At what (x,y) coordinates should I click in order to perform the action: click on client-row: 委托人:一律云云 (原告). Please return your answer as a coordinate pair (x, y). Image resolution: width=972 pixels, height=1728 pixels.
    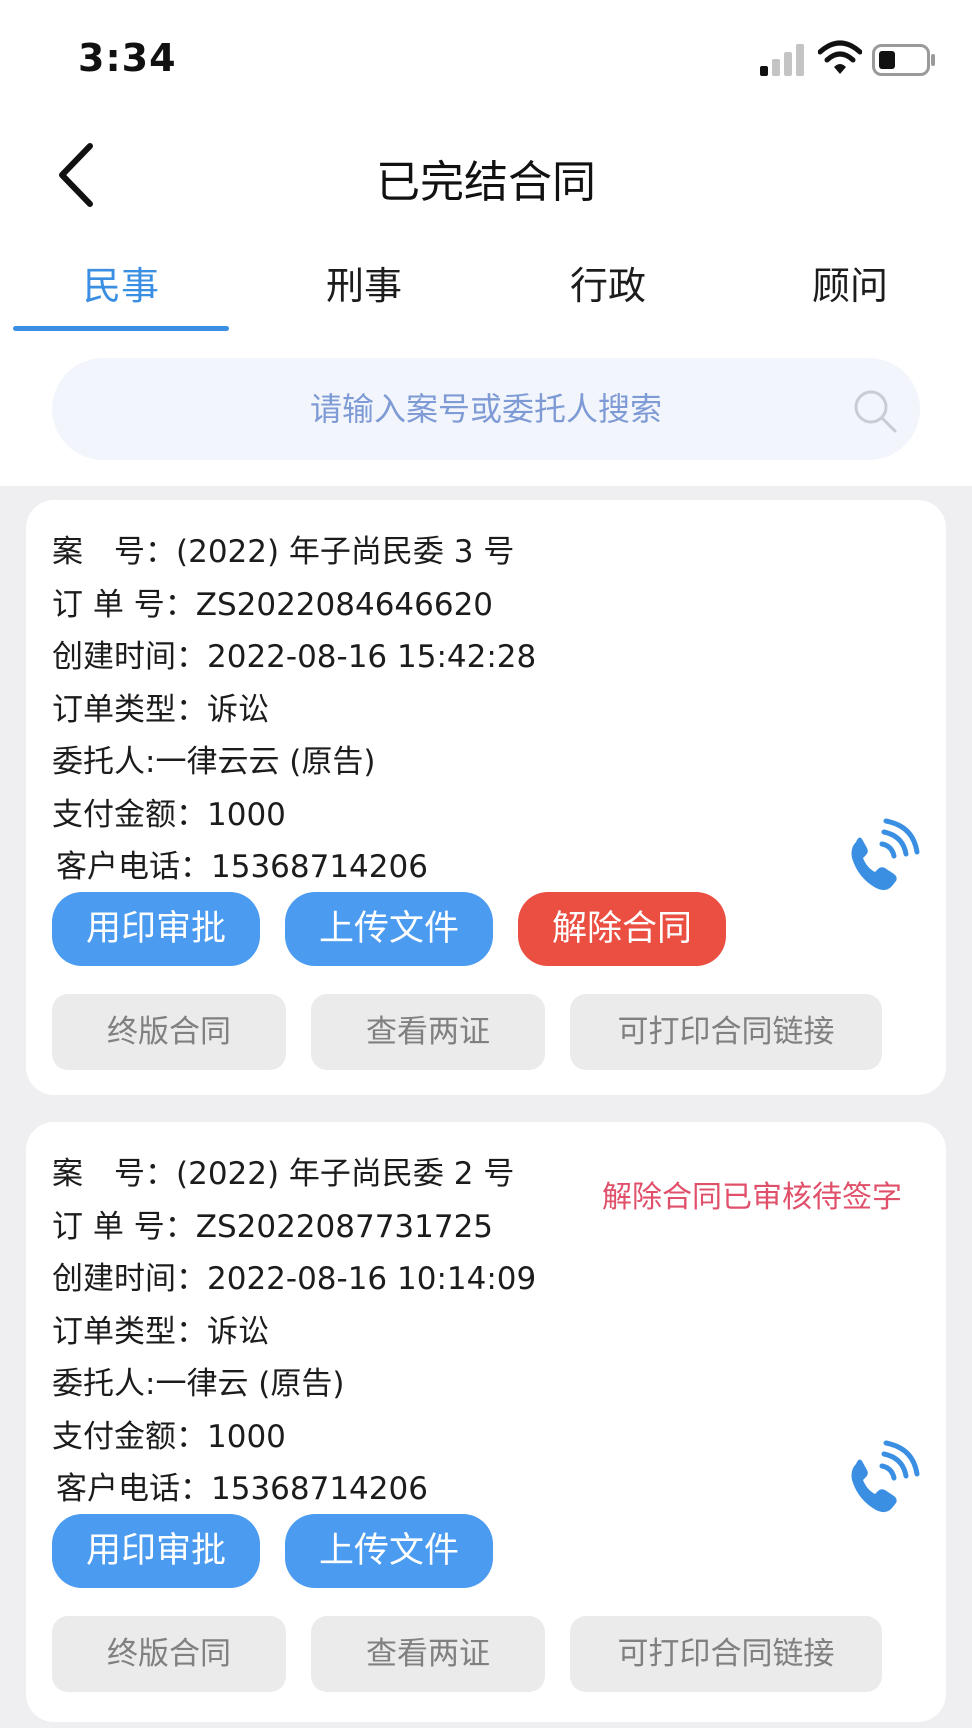
    Looking at the image, I should click on (214, 758).